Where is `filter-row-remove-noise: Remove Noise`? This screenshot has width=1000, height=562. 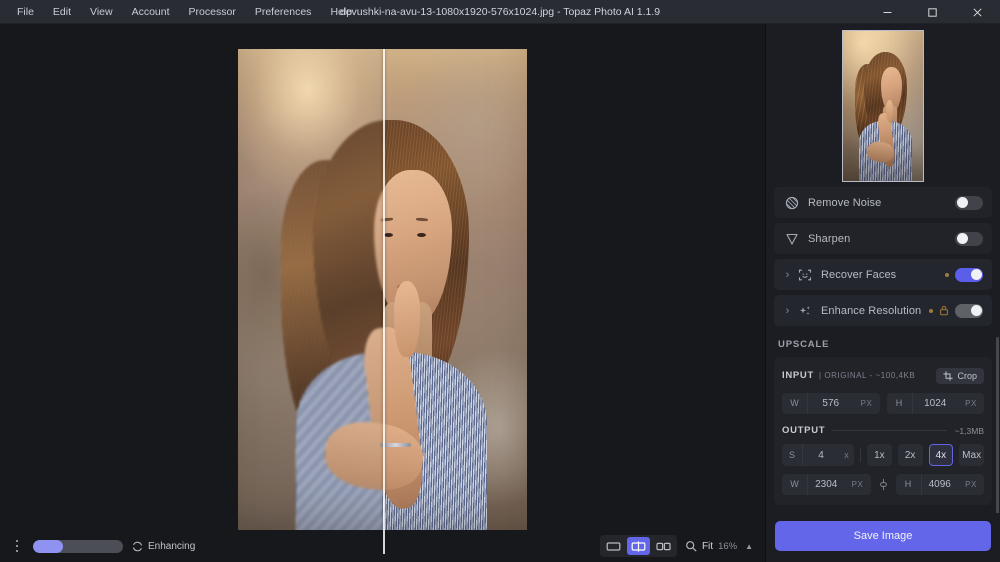 filter-row-remove-noise: Remove Noise is located at coordinates (883, 202).